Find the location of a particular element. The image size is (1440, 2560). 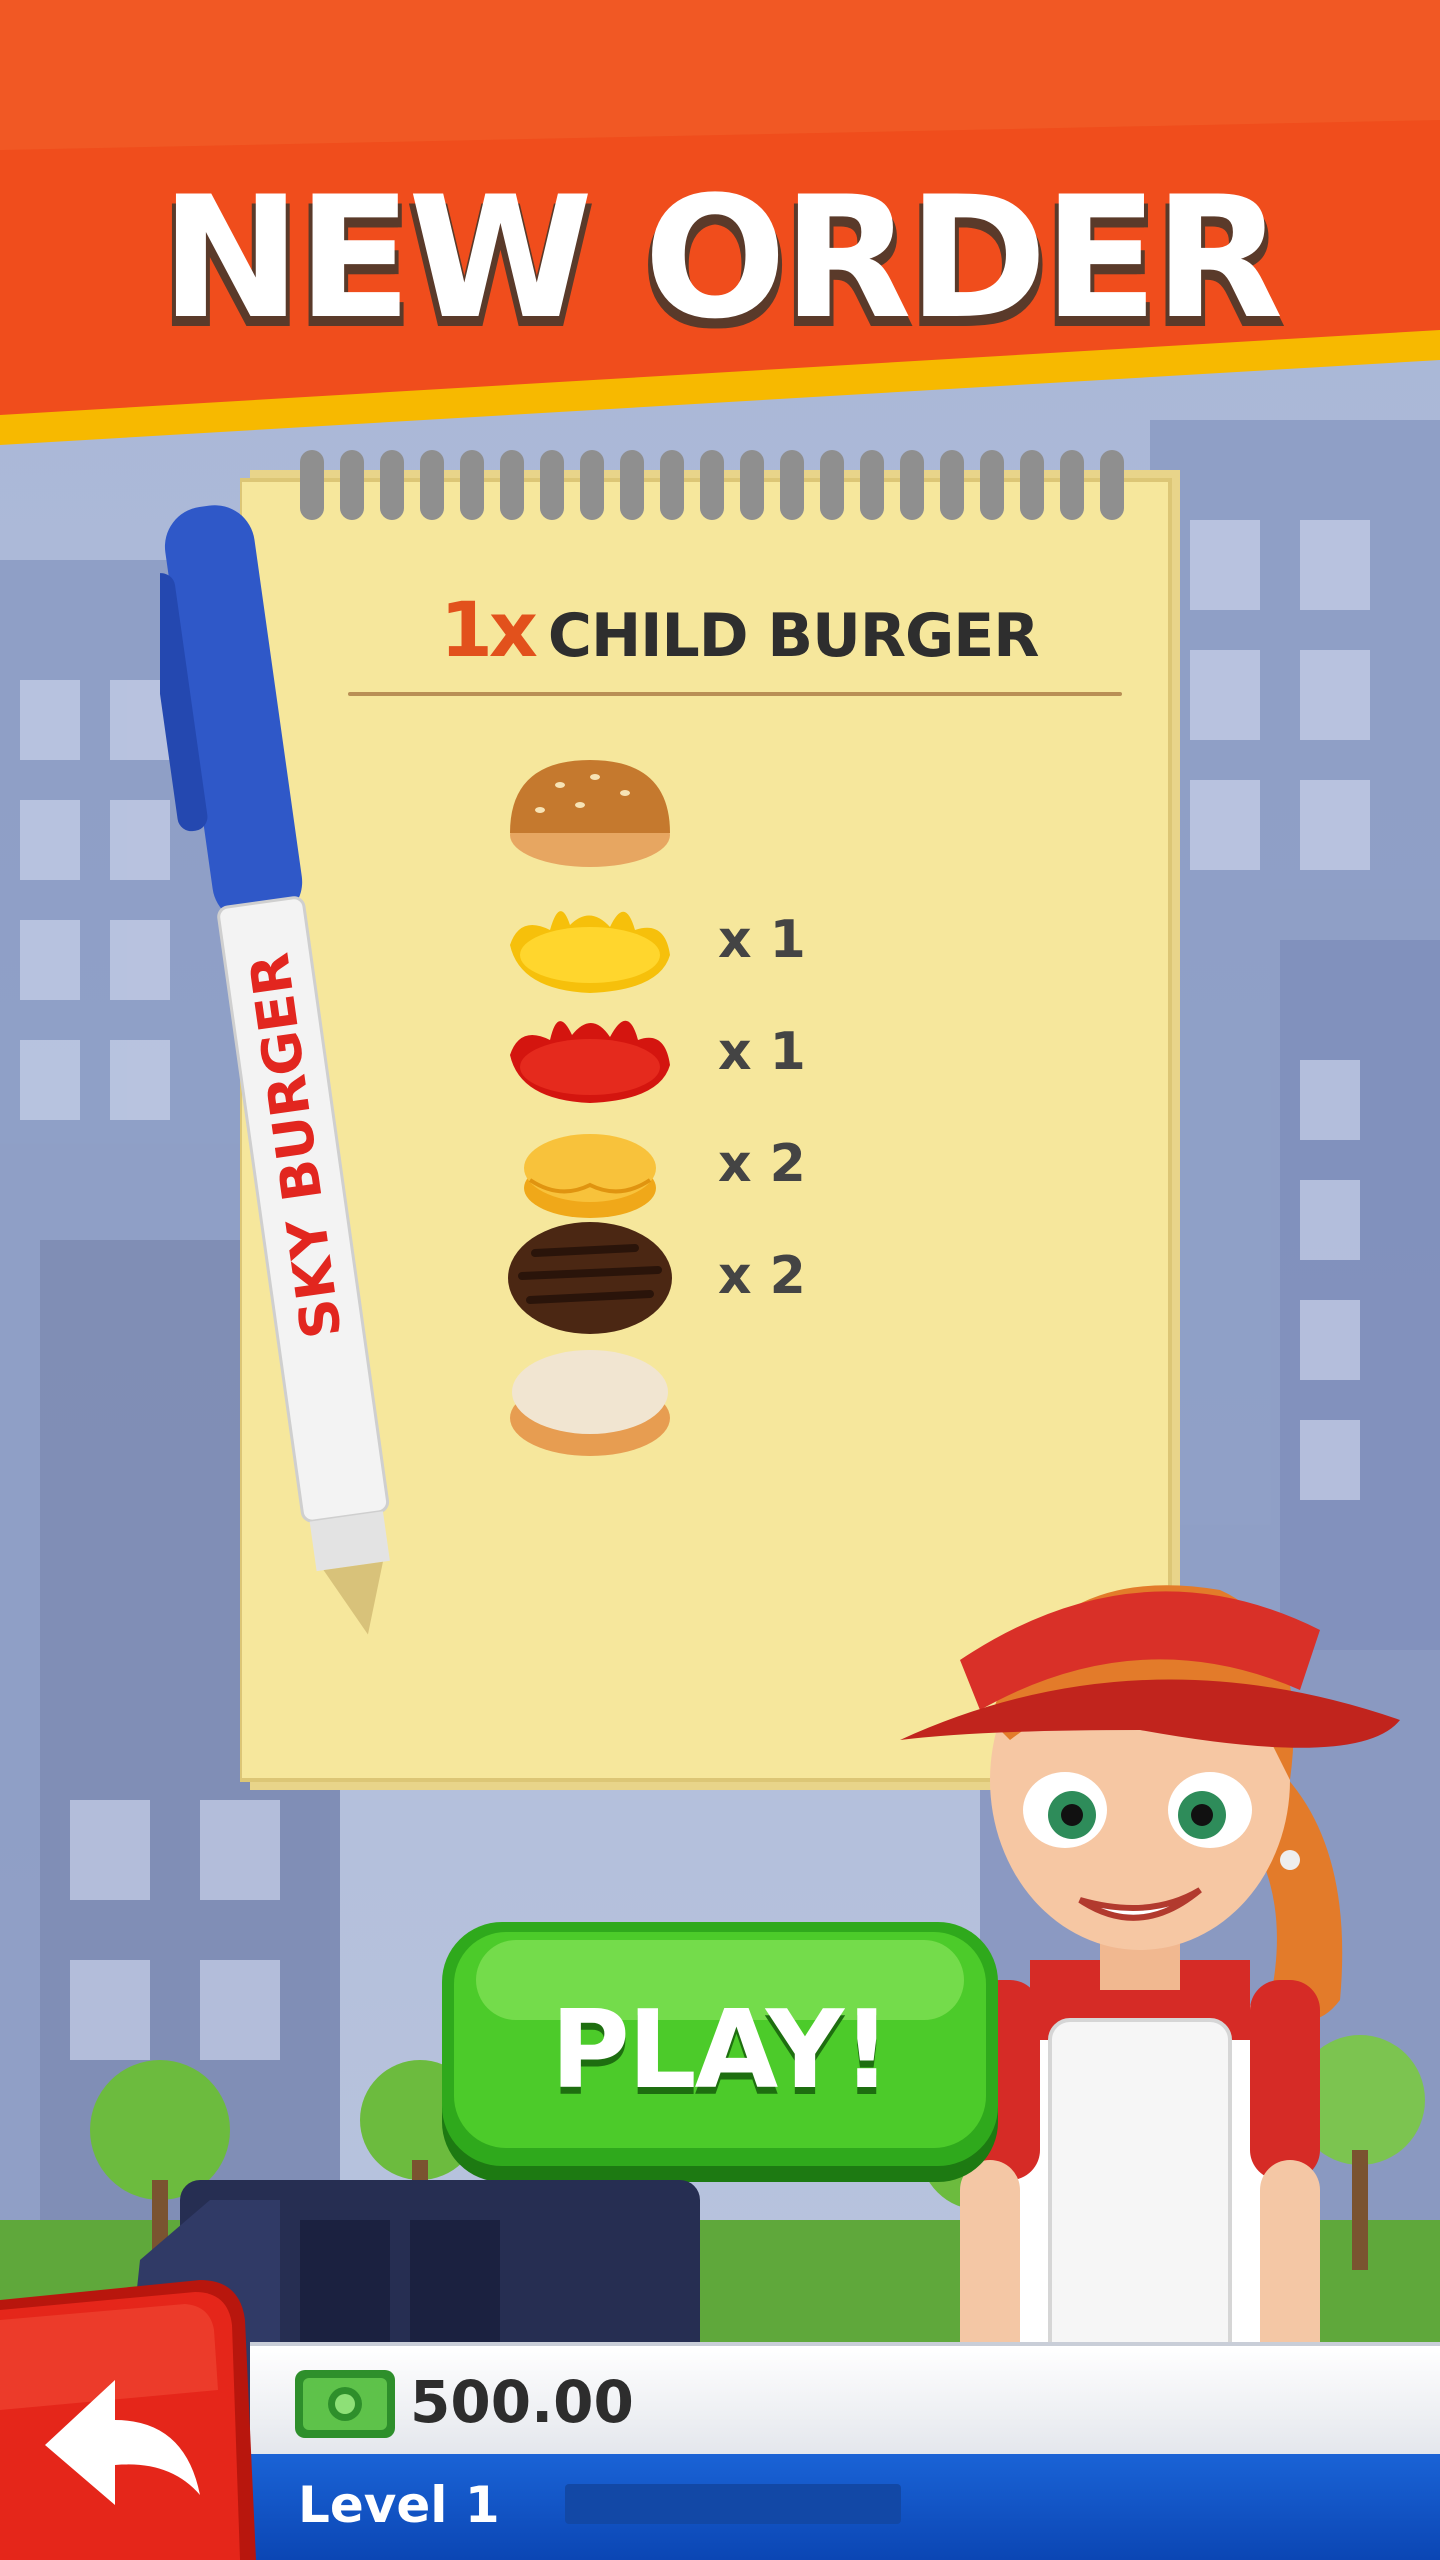

cheese-count: x 2 is located at coordinates (762, 1164).